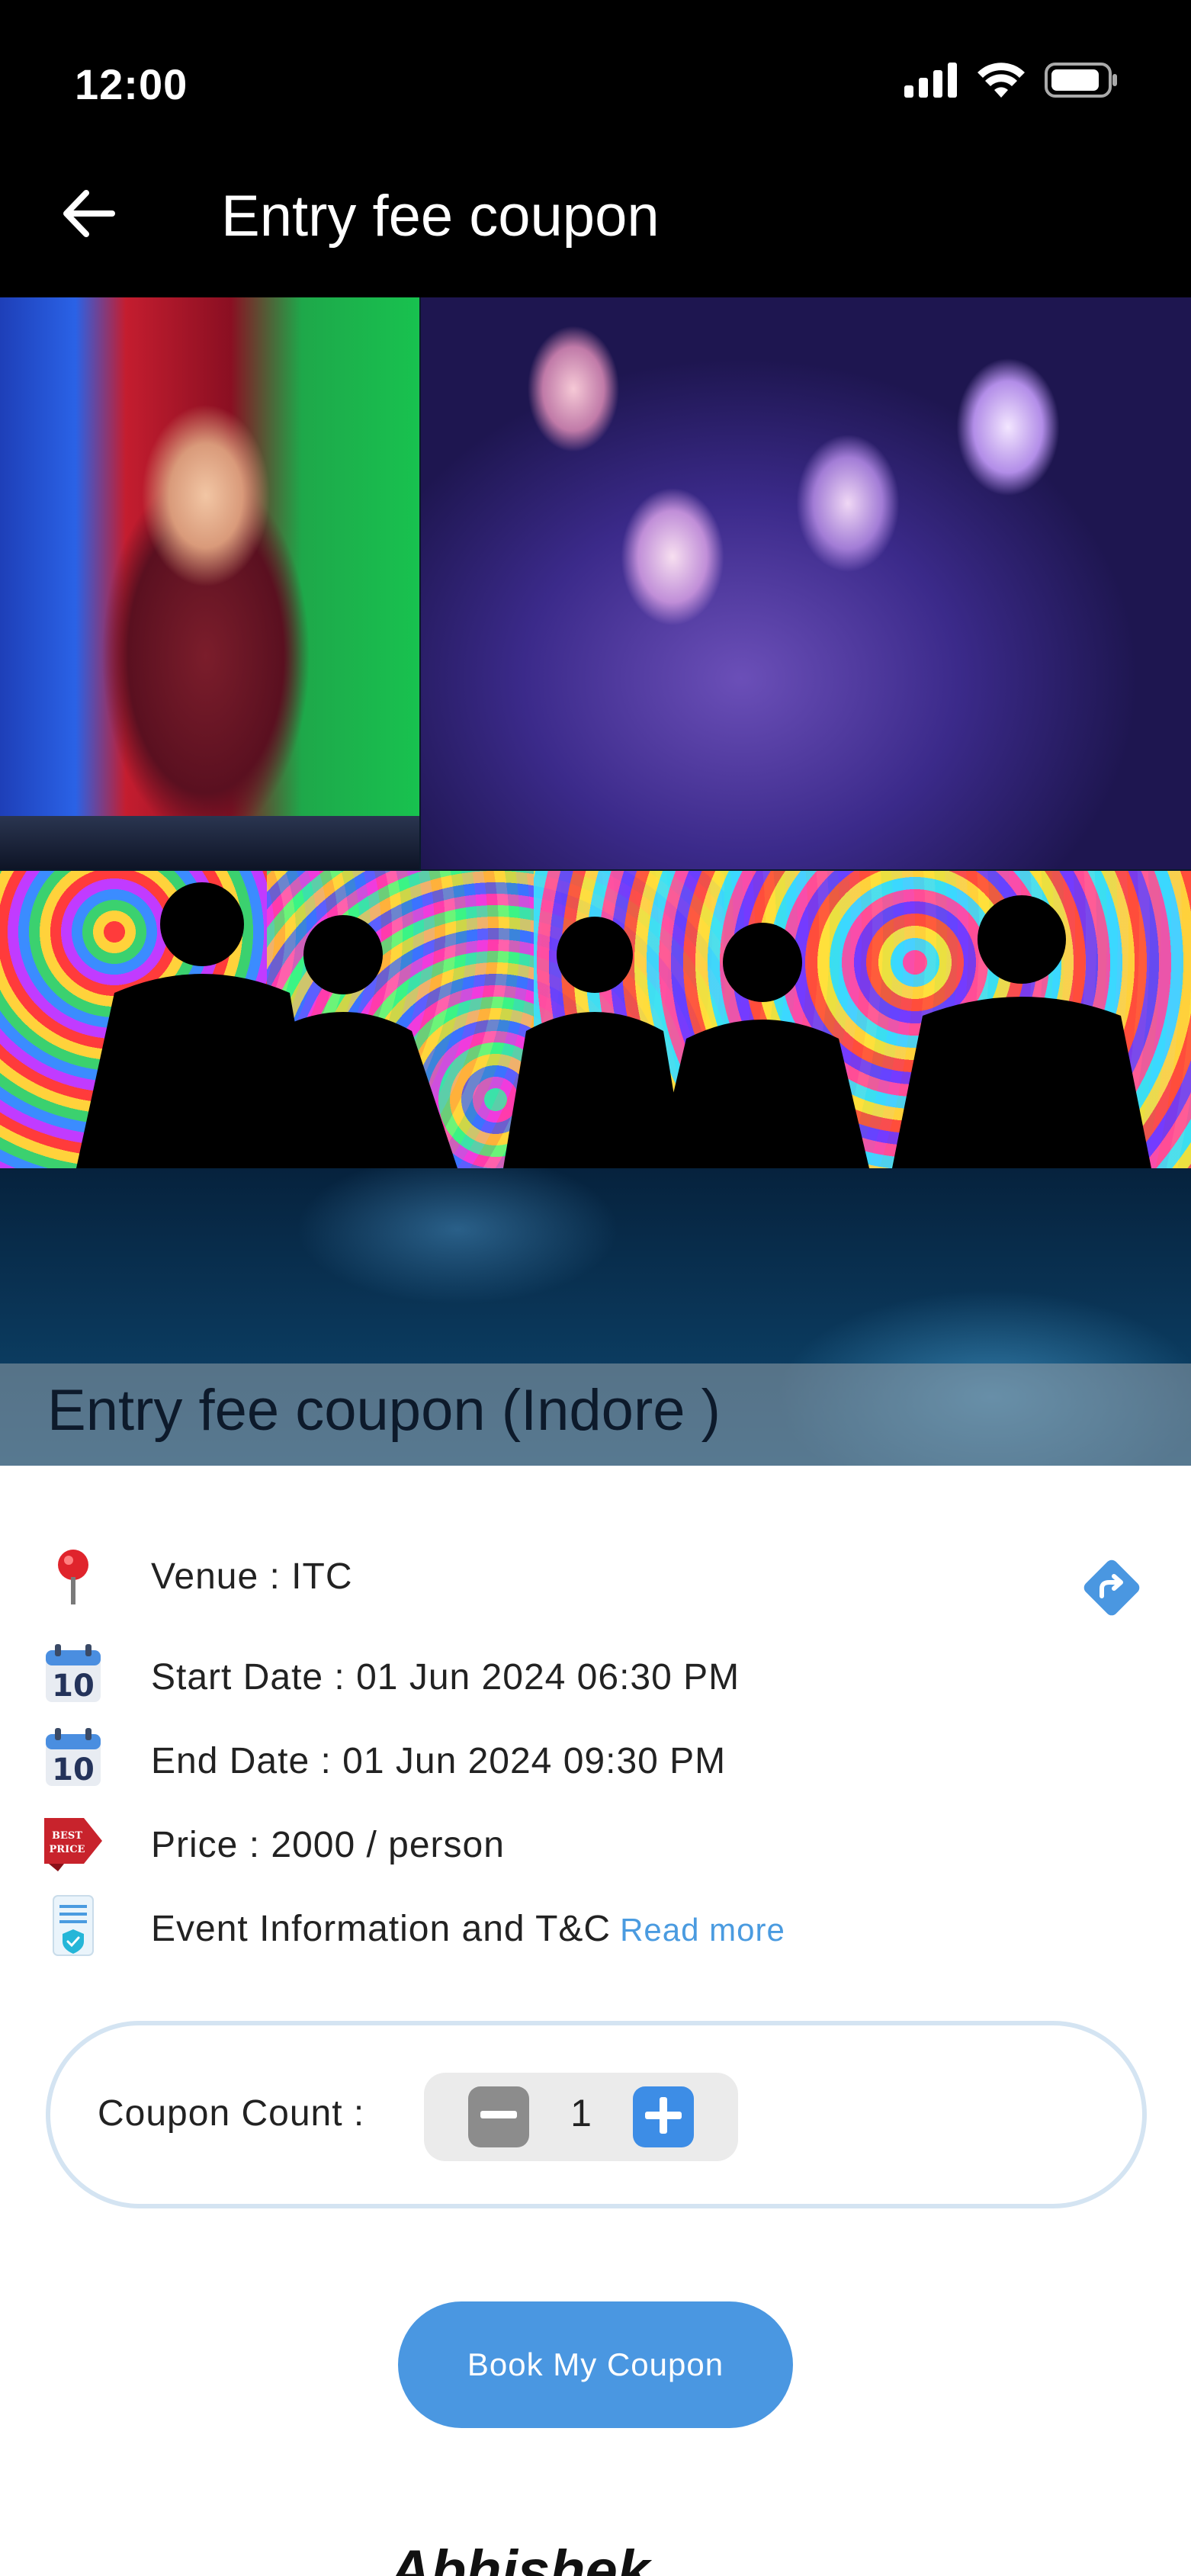  I want to click on arrow-left-icon, so click(88, 215).